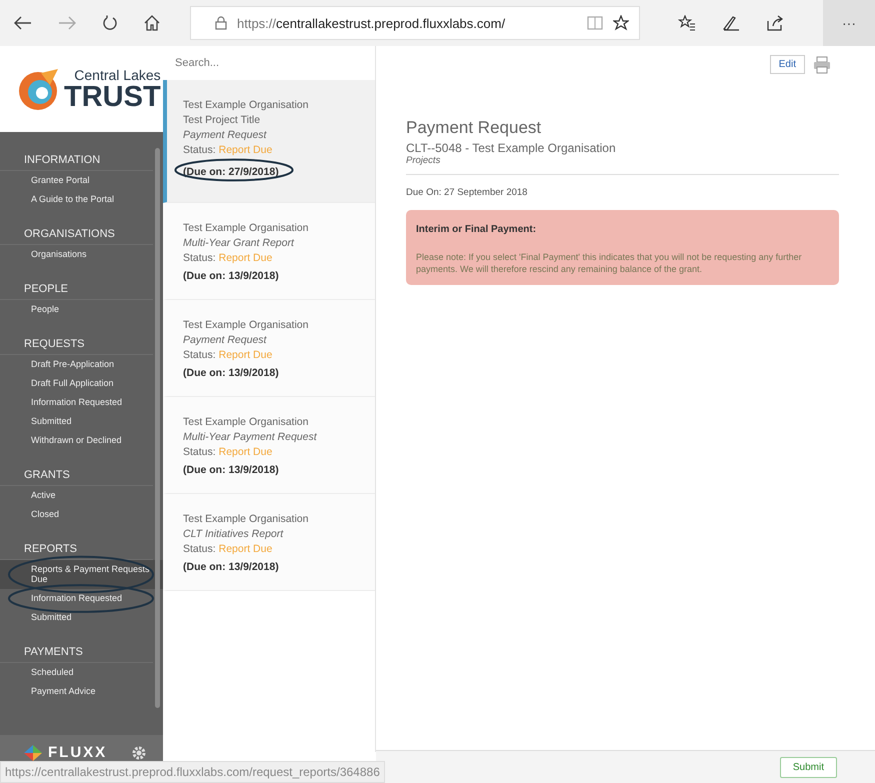 This screenshot has width=875, height=783. I want to click on brand-name: FLUXX, so click(78, 752).